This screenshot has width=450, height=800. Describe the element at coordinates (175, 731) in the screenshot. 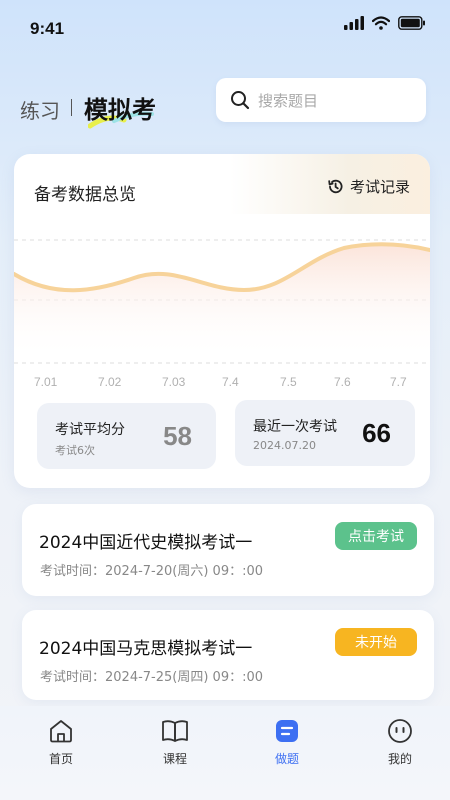

I see `book-icon` at that location.